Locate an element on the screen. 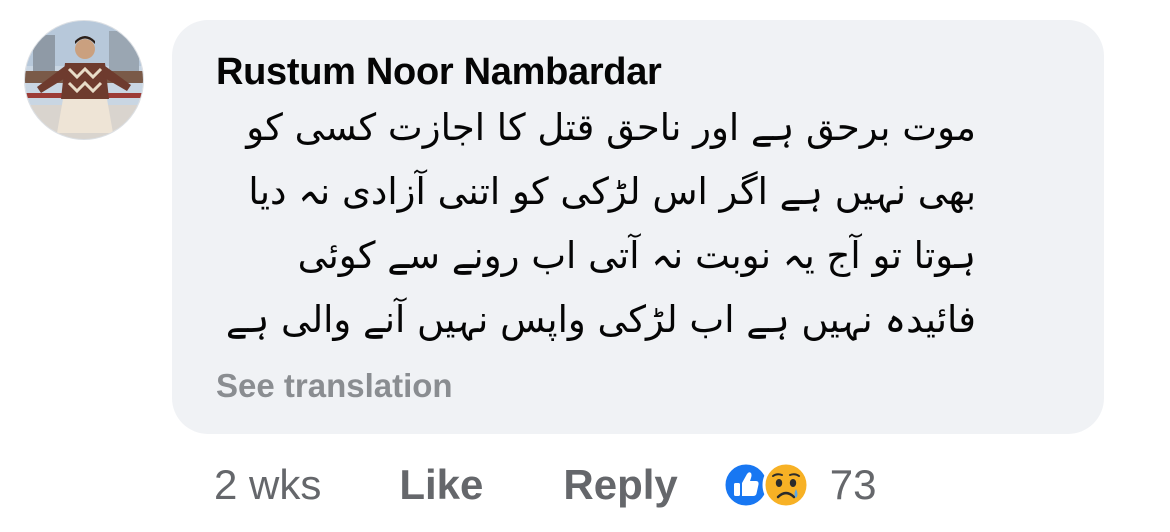 The image size is (1170, 532). avatar is located at coordinates (84, 80).